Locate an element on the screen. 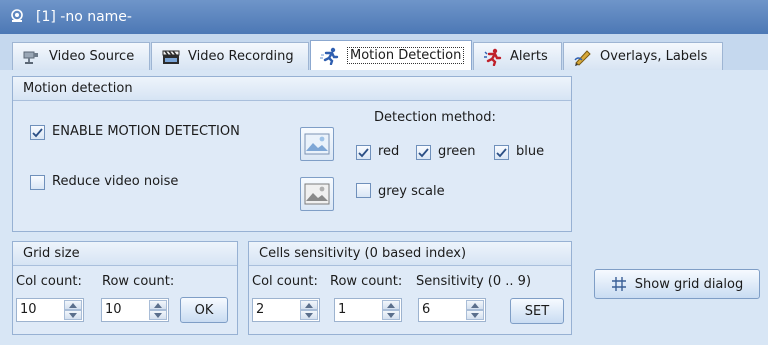  clapperboard-icon is located at coordinates (171, 57).